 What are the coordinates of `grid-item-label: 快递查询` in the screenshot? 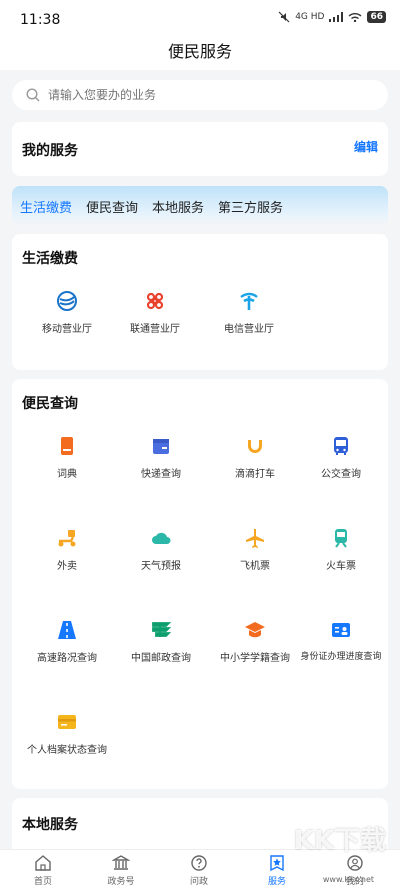 It's located at (161, 474).